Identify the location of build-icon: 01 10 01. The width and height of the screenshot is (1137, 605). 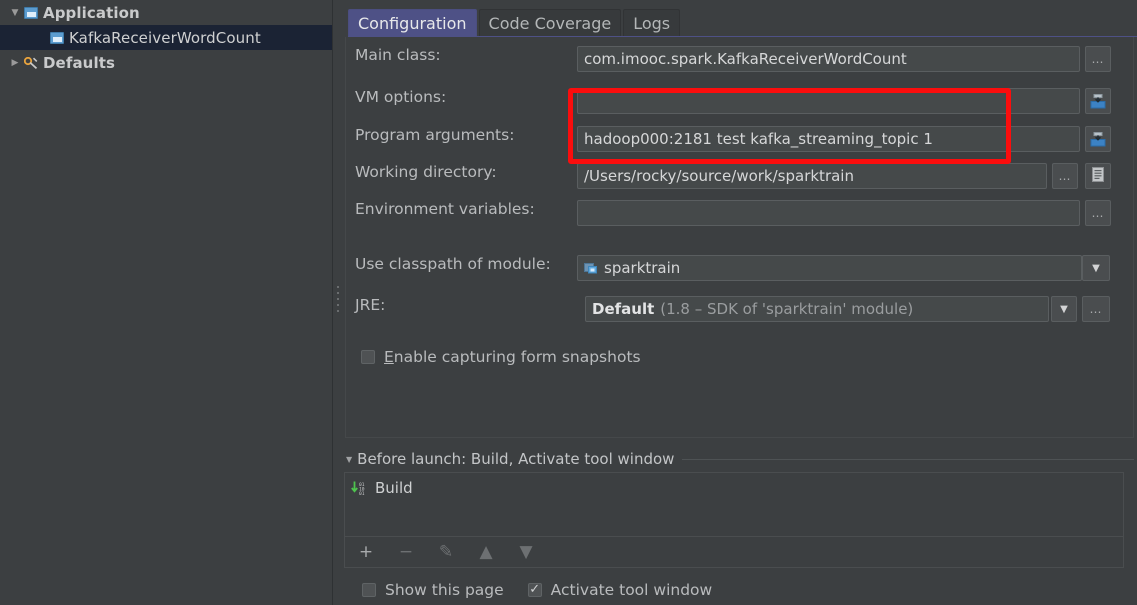
(360, 488).